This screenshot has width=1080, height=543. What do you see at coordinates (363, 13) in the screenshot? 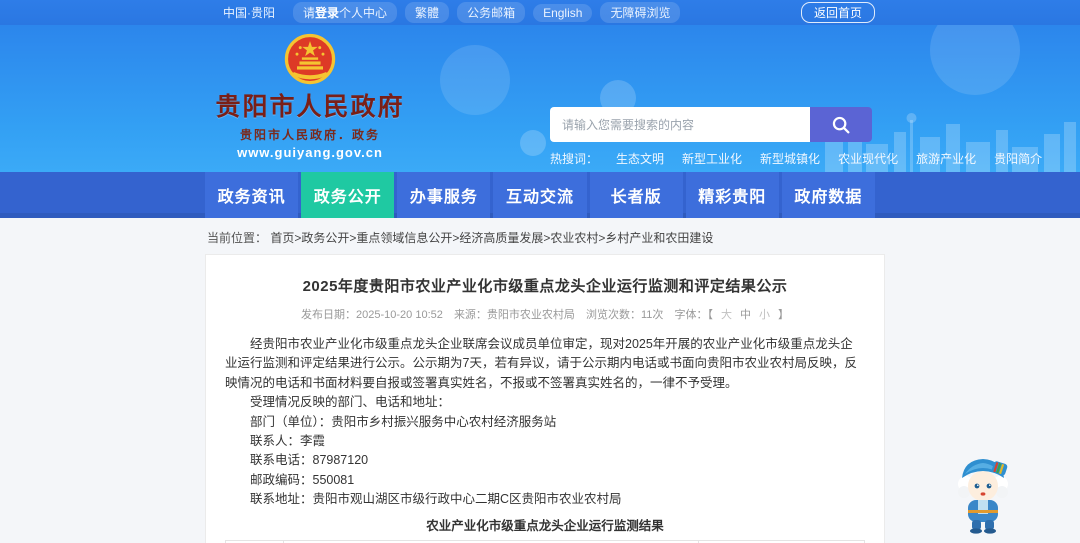
I see `login-suffix: 个人中心` at bounding box center [363, 13].